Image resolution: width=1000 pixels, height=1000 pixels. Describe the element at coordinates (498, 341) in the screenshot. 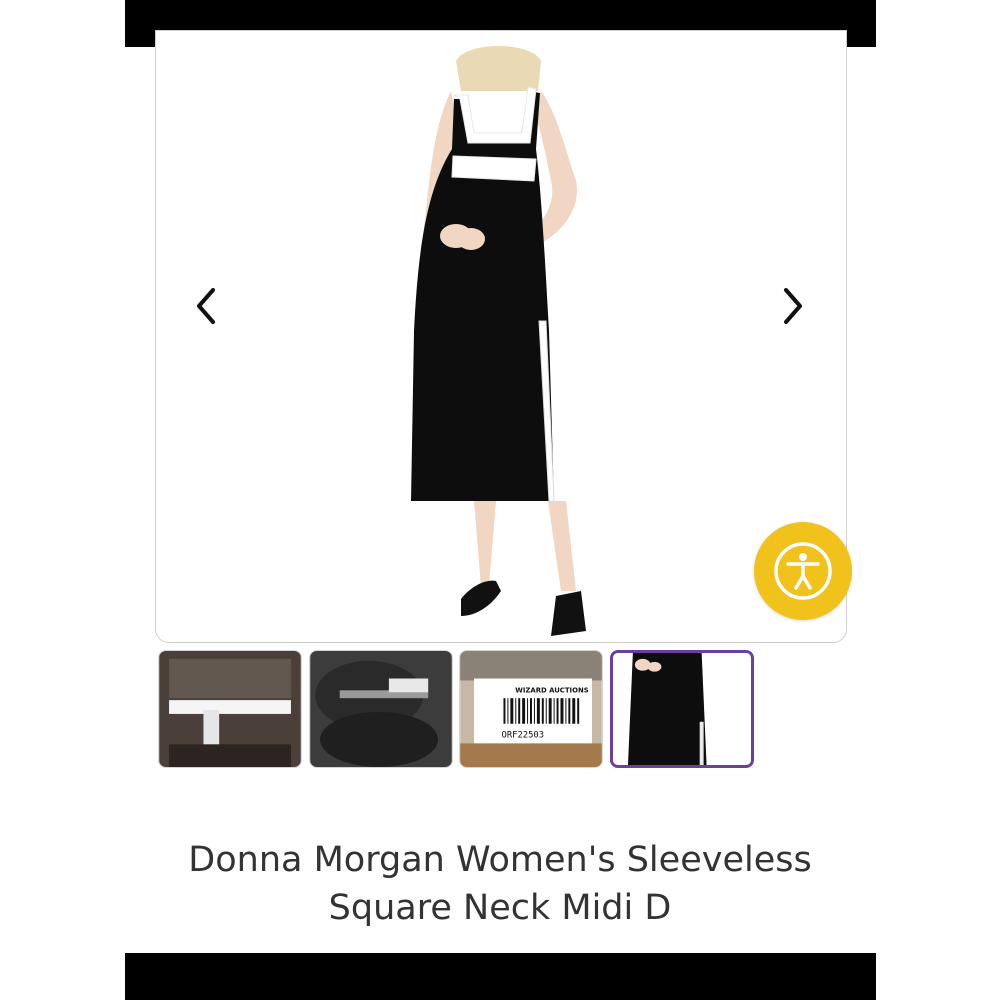

I see `main-product-image` at that location.